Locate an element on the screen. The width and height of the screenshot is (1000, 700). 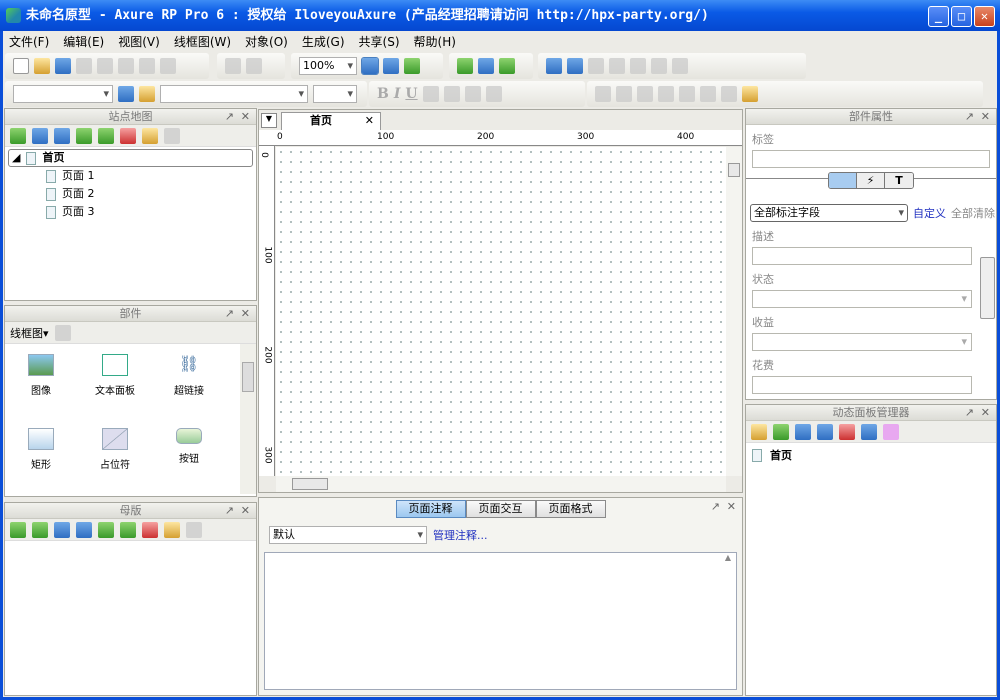
add-page-icon is located at coordinates (18, 135).